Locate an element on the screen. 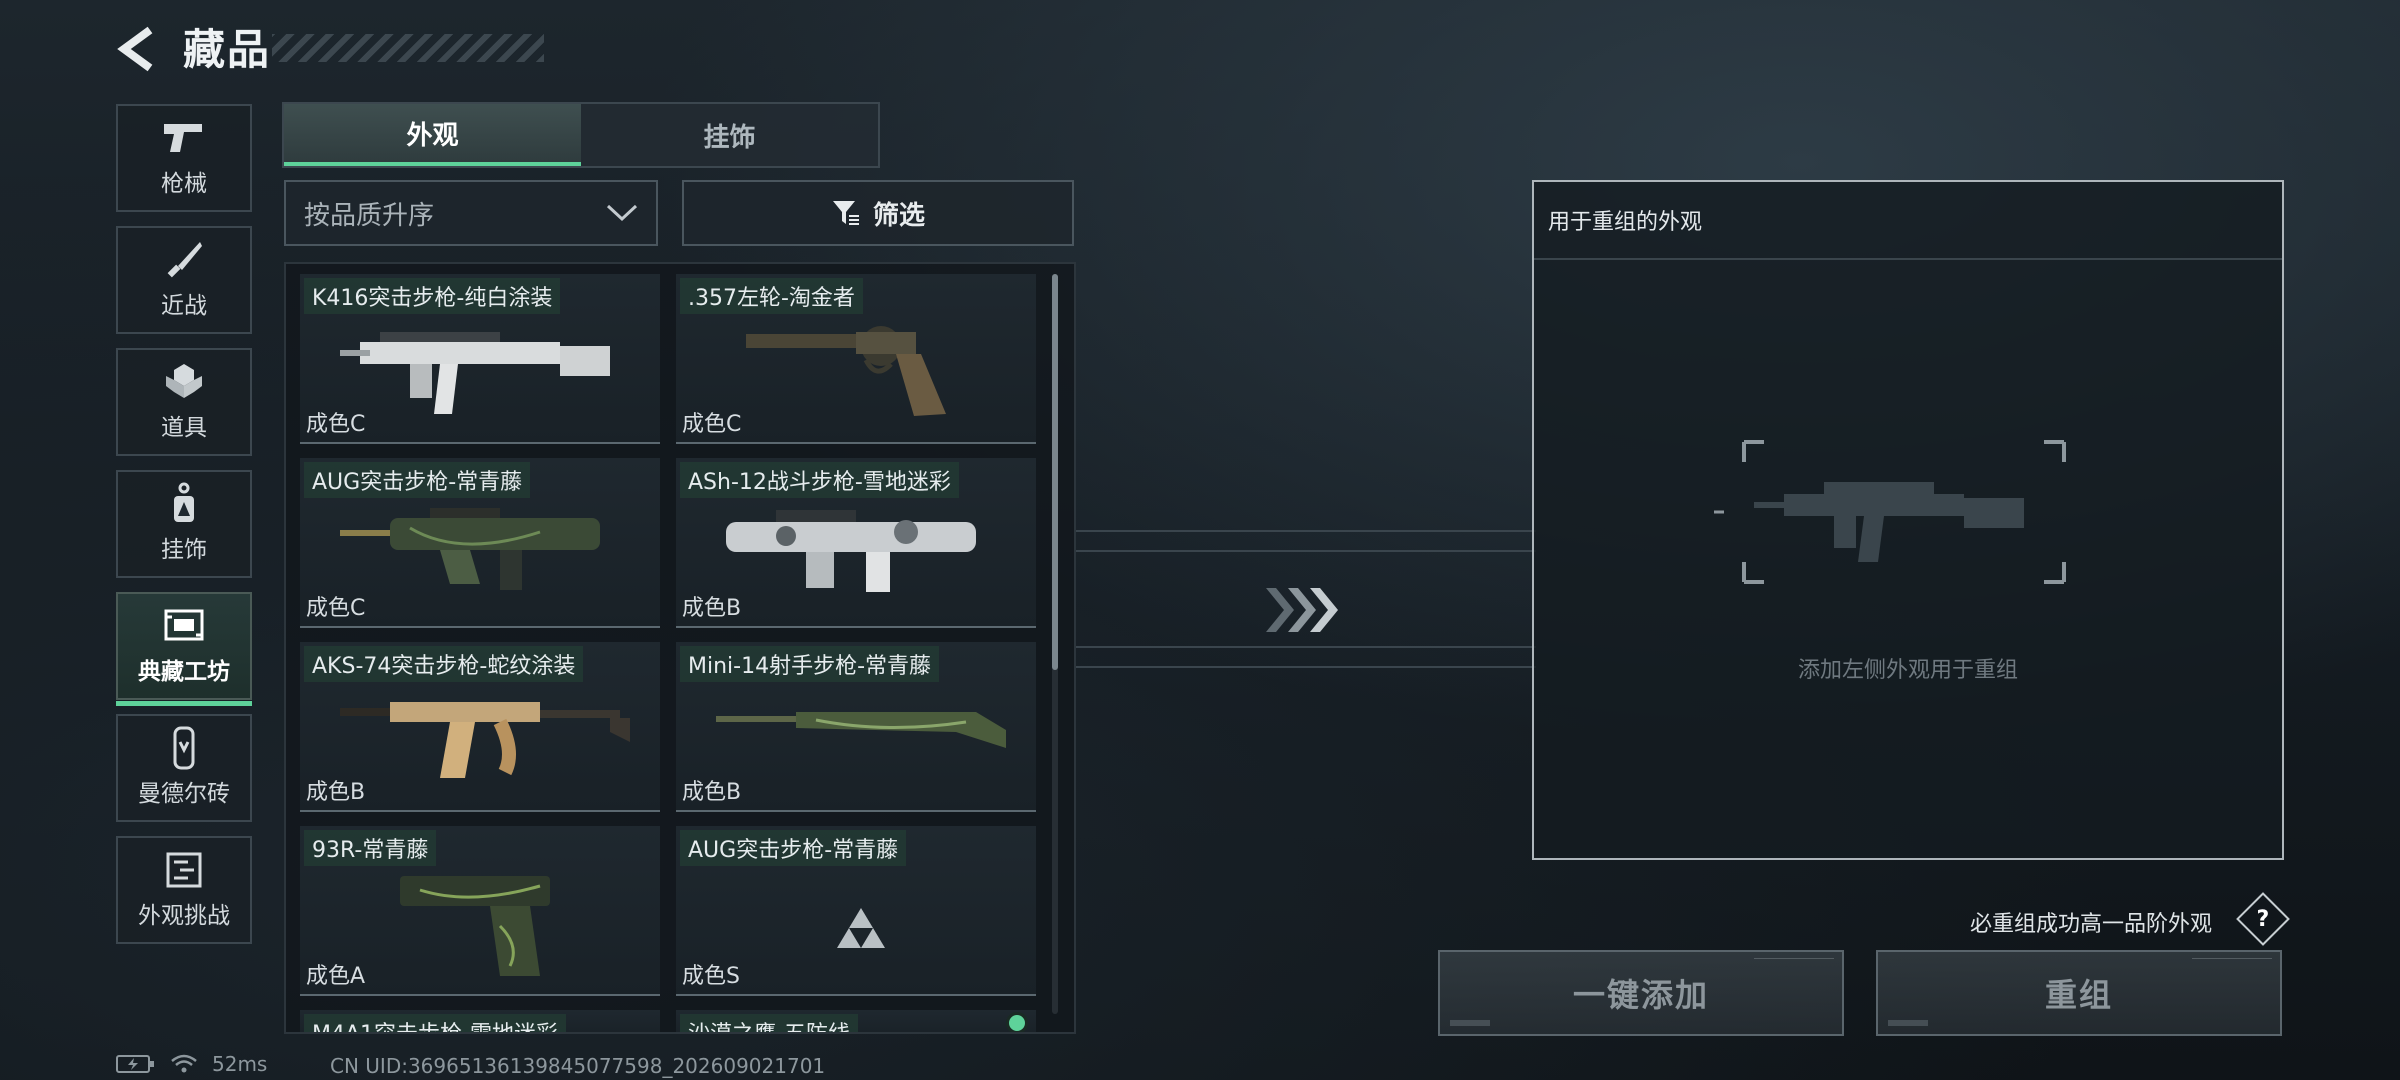 The height and width of the screenshot is (1080, 2400). filter-button: 筛选 is located at coordinates (878, 213).